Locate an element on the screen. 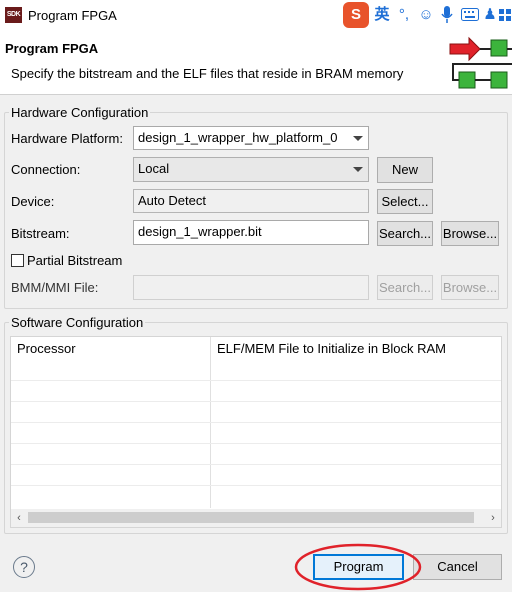  bmm-mmi-file-label: BMM/MMI File: is located at coordinates (55, 287).